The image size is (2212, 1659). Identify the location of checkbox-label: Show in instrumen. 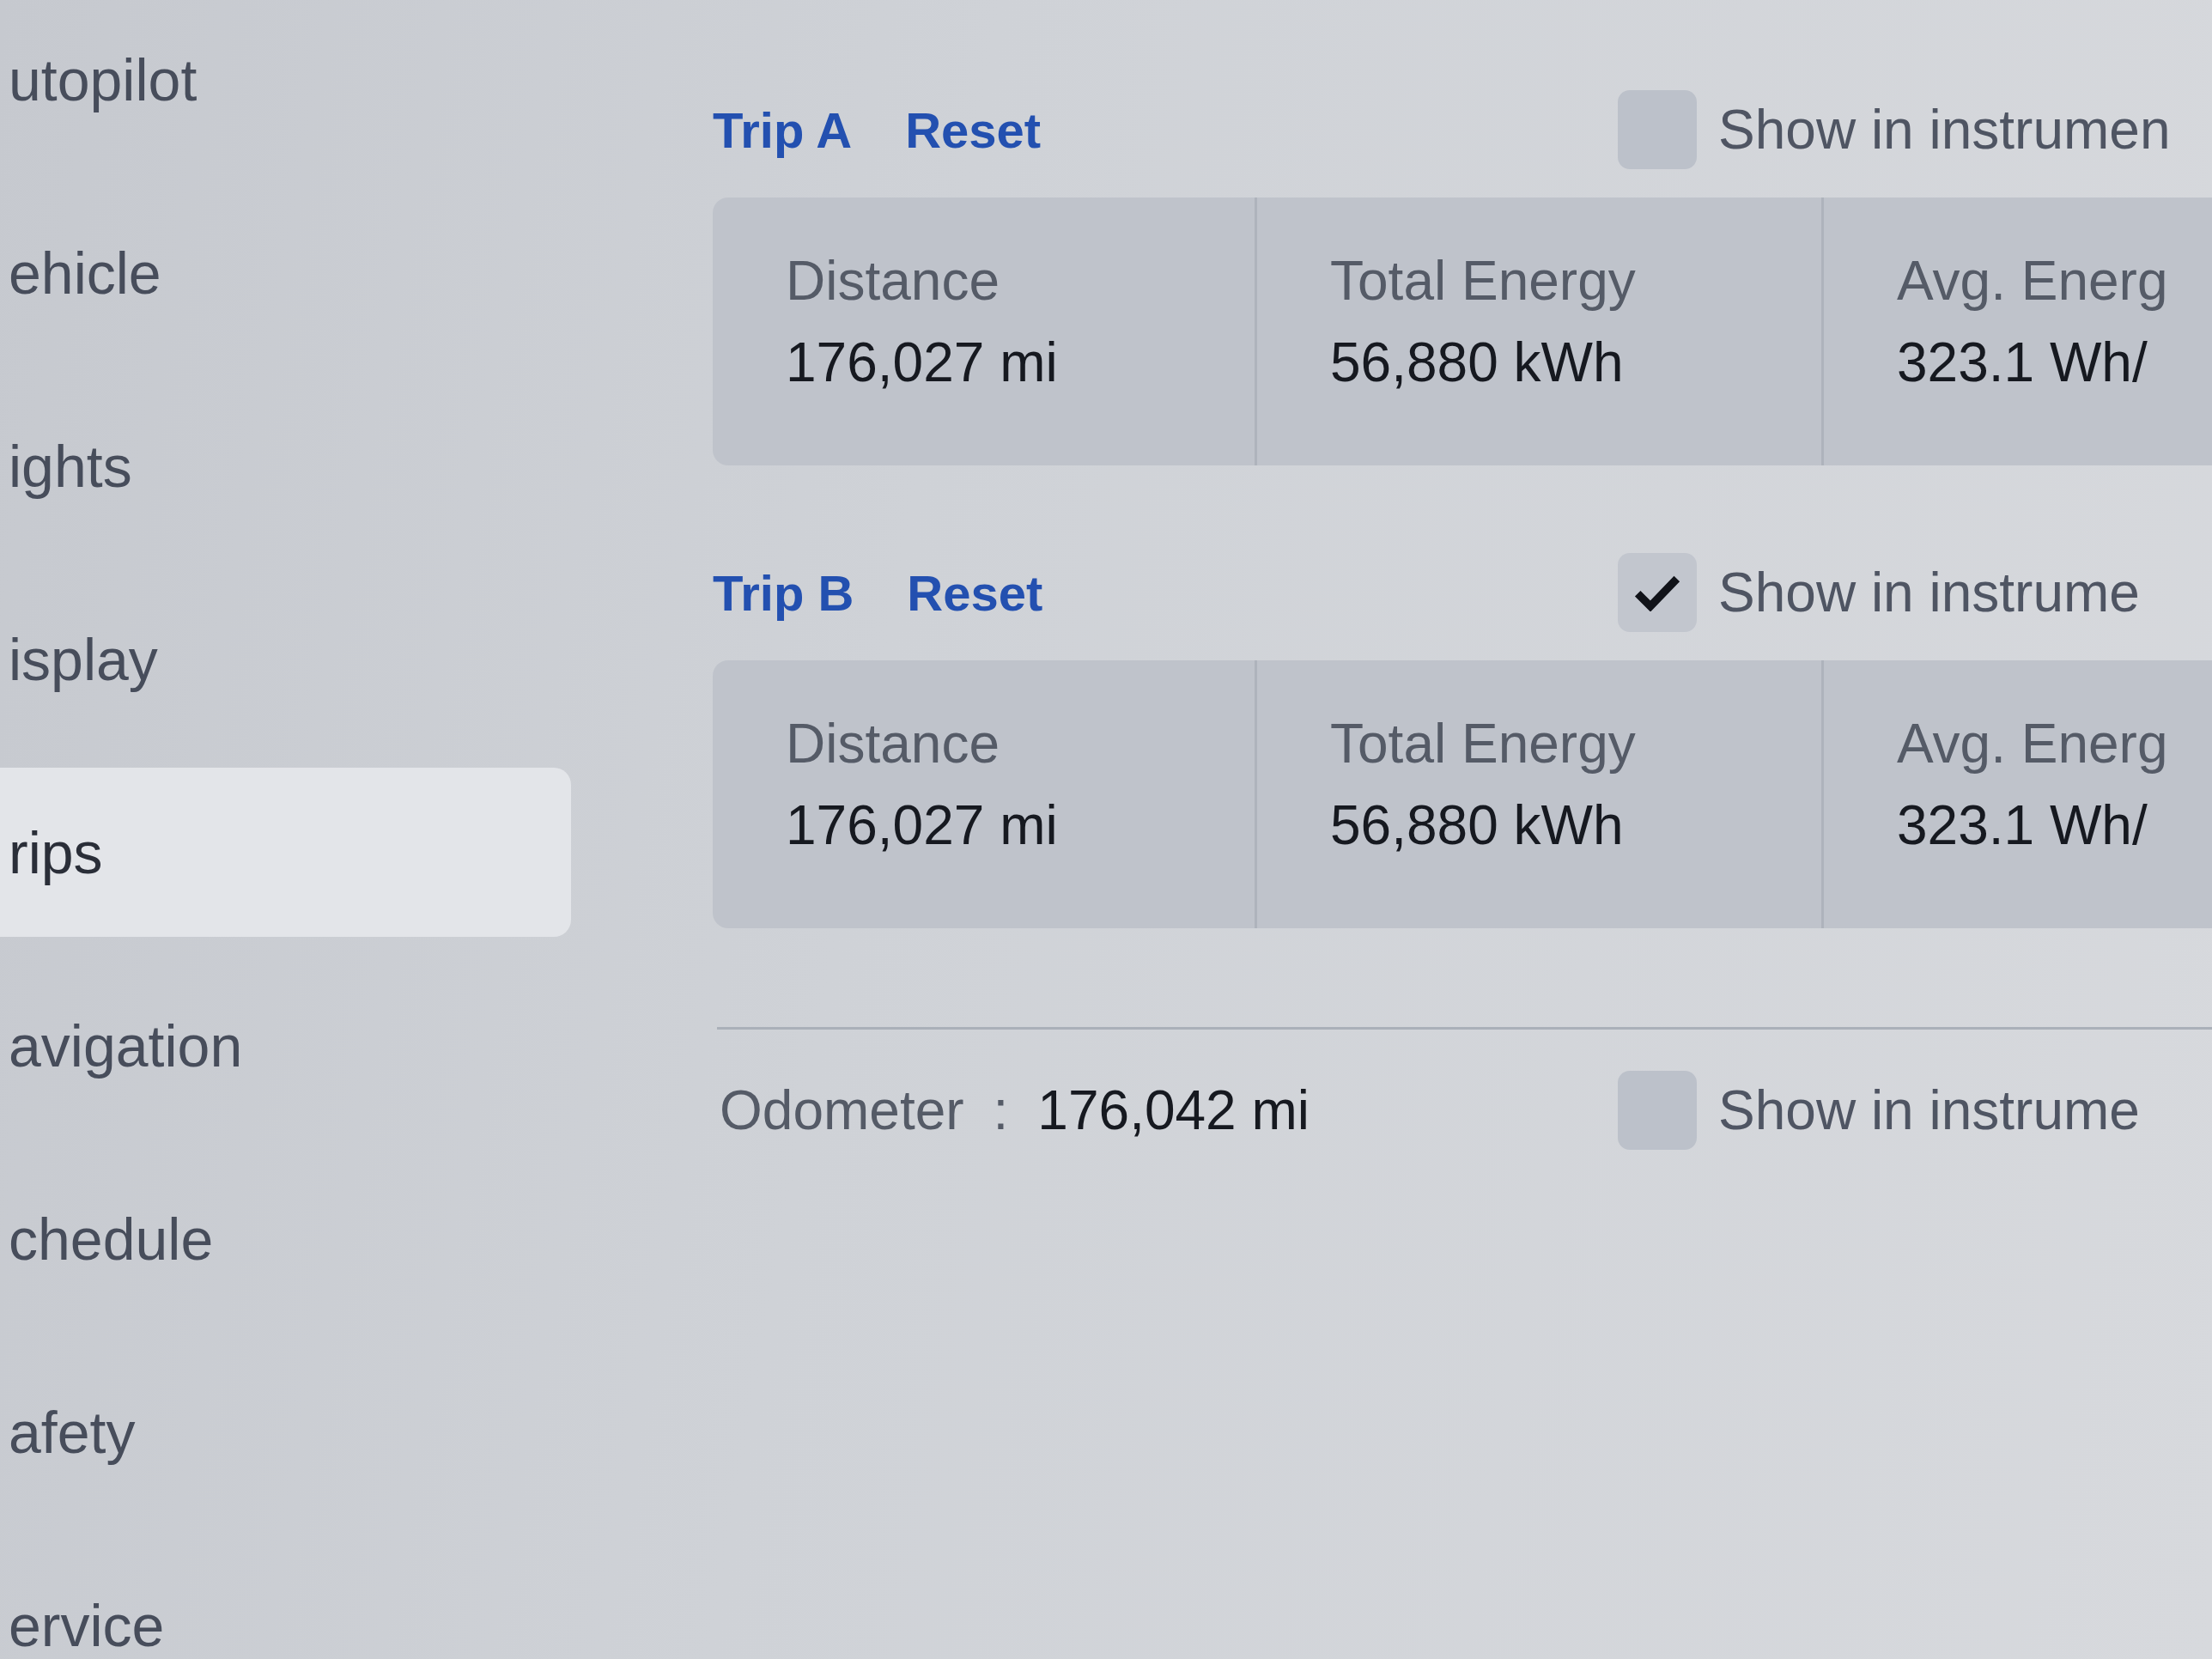
(1945, 129).